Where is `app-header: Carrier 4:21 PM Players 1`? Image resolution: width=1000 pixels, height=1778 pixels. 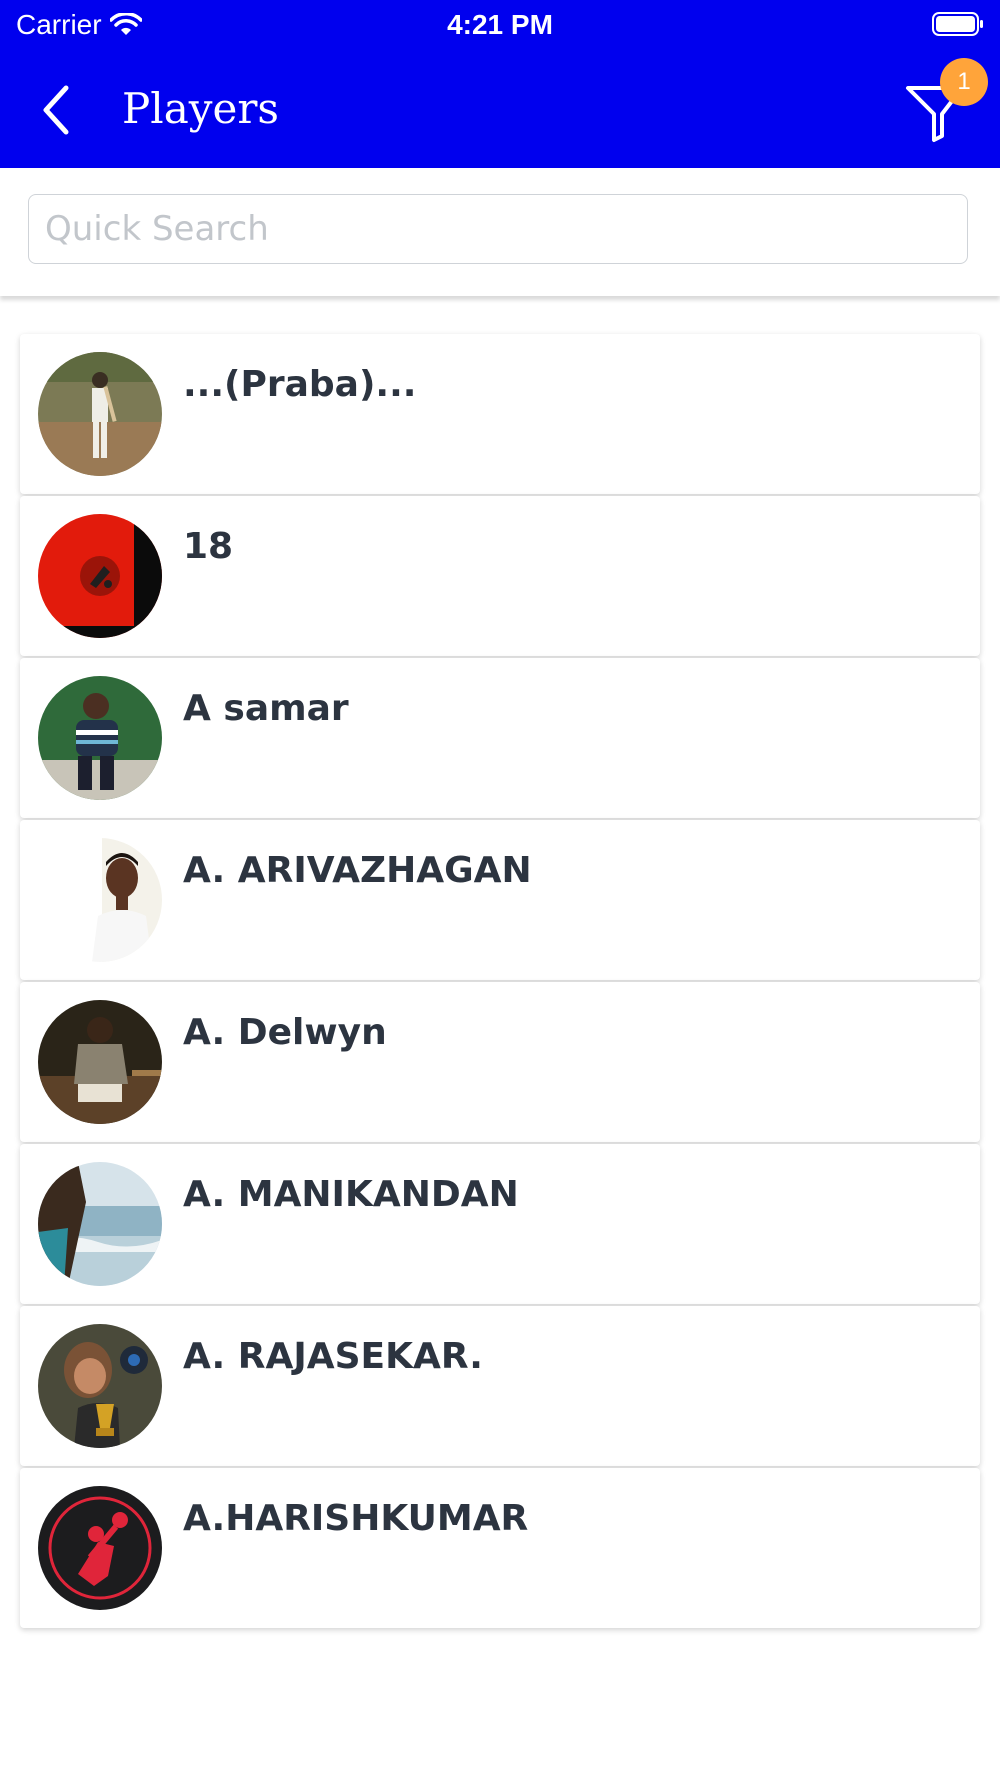
app-header: Carrier 4:21 PM Players 1 is located at coordinates (500, 84).